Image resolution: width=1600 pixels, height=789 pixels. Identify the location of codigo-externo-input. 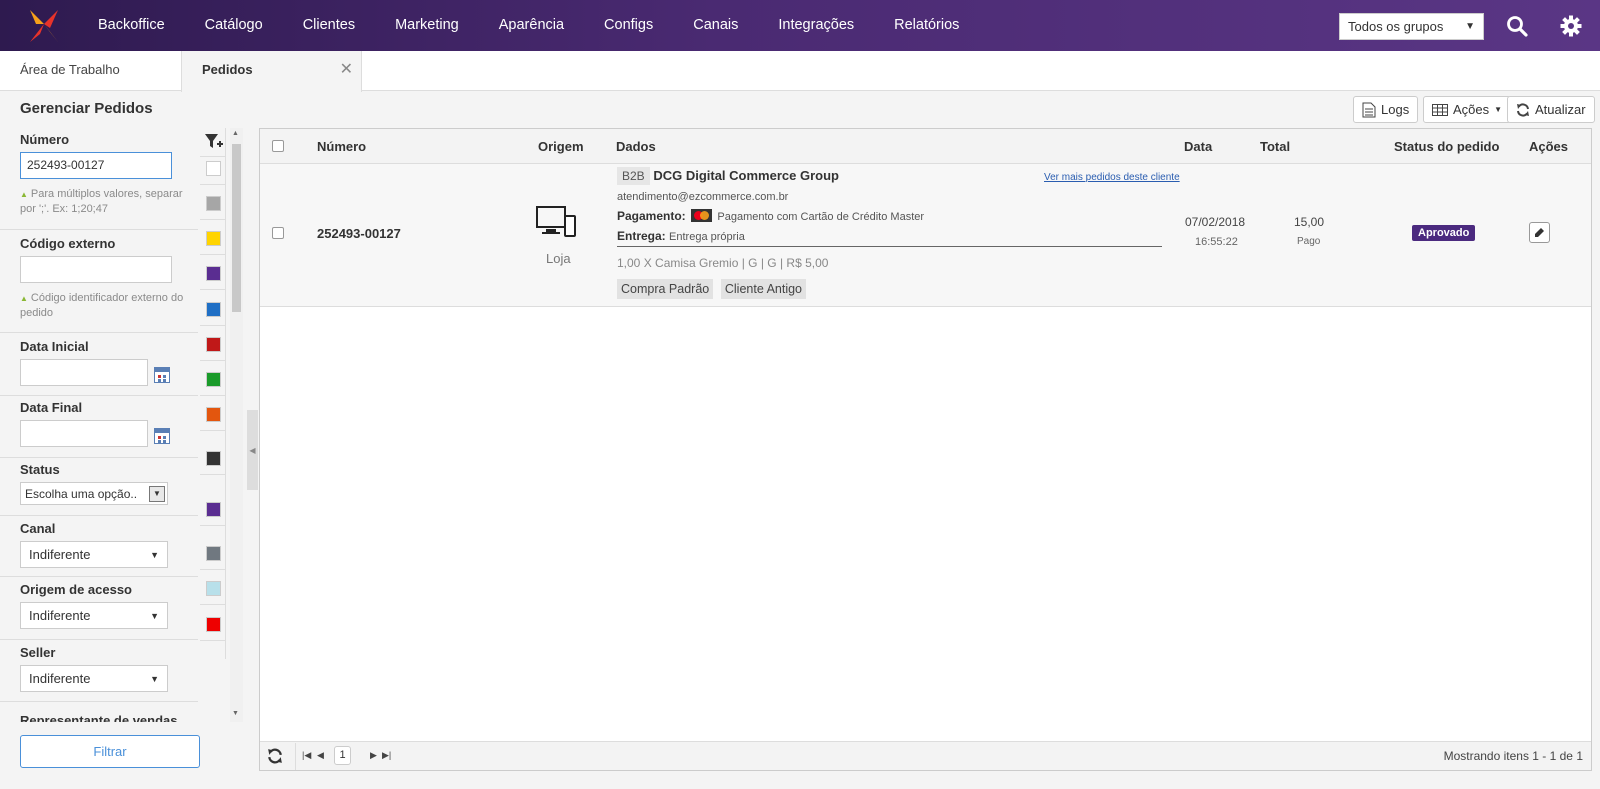
(96, 269).